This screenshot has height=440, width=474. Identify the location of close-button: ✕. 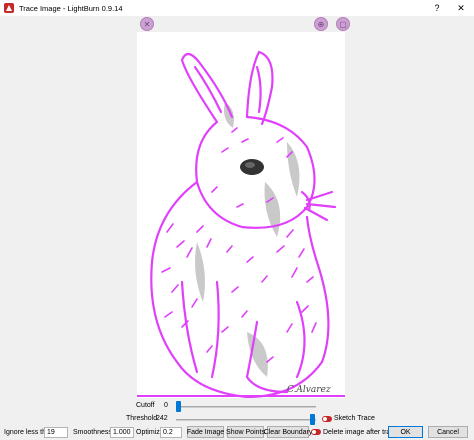
(461, 8).